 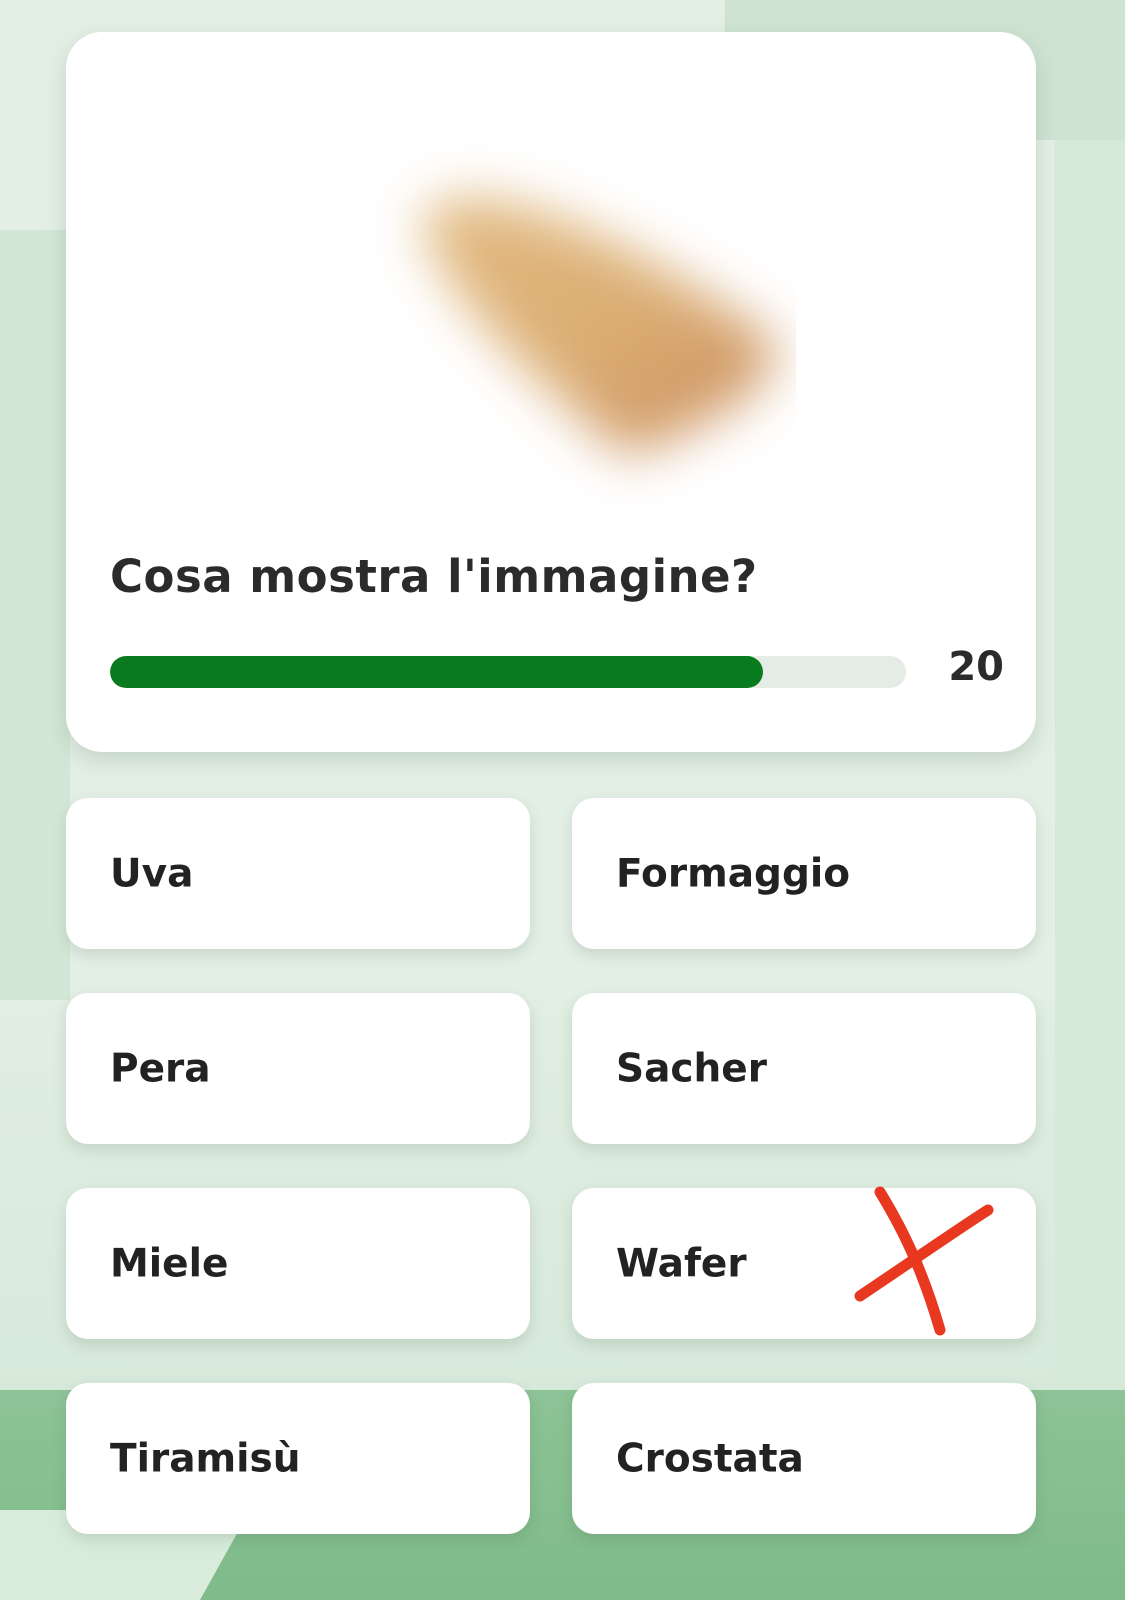 I want to click on blurred-food-image, so click(x=556, y=307).